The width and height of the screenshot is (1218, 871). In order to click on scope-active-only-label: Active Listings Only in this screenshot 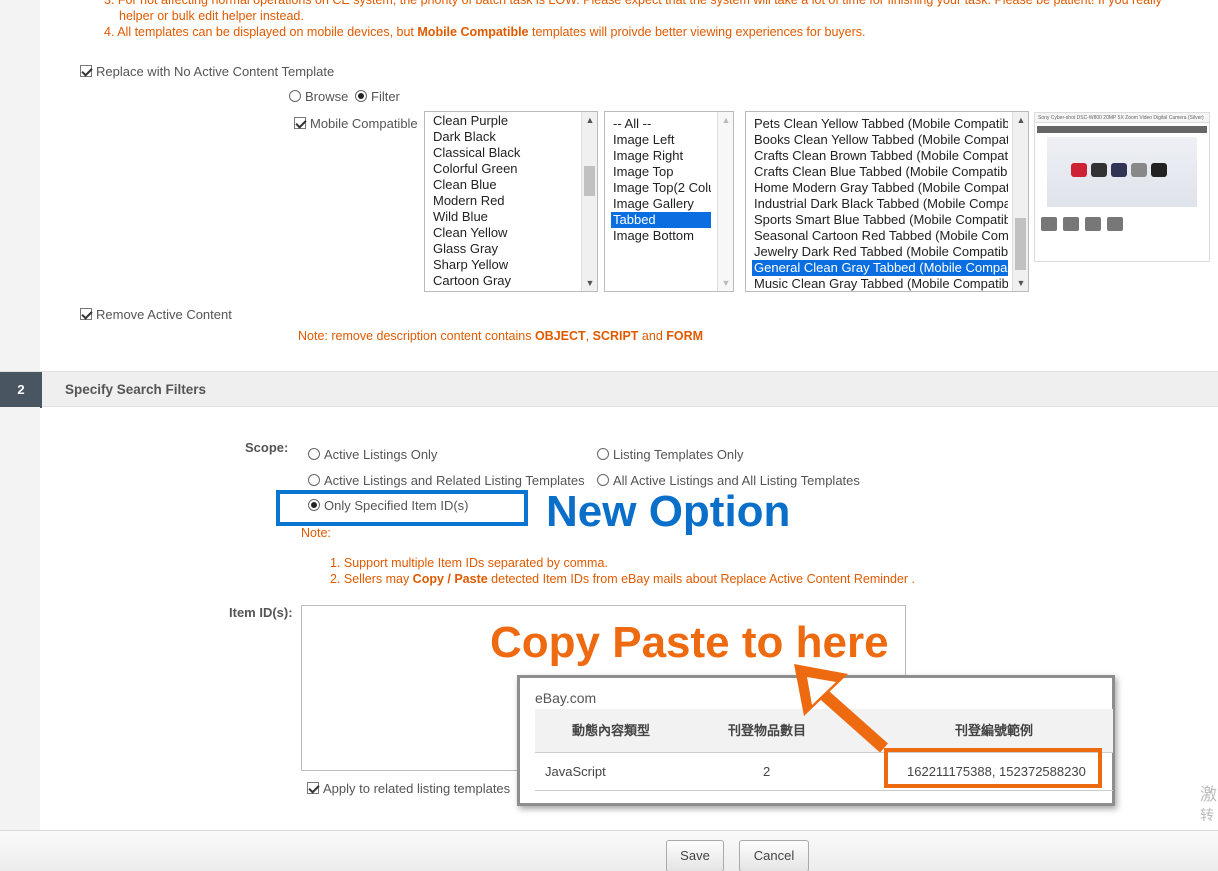, I will do `click(381, 454)`.